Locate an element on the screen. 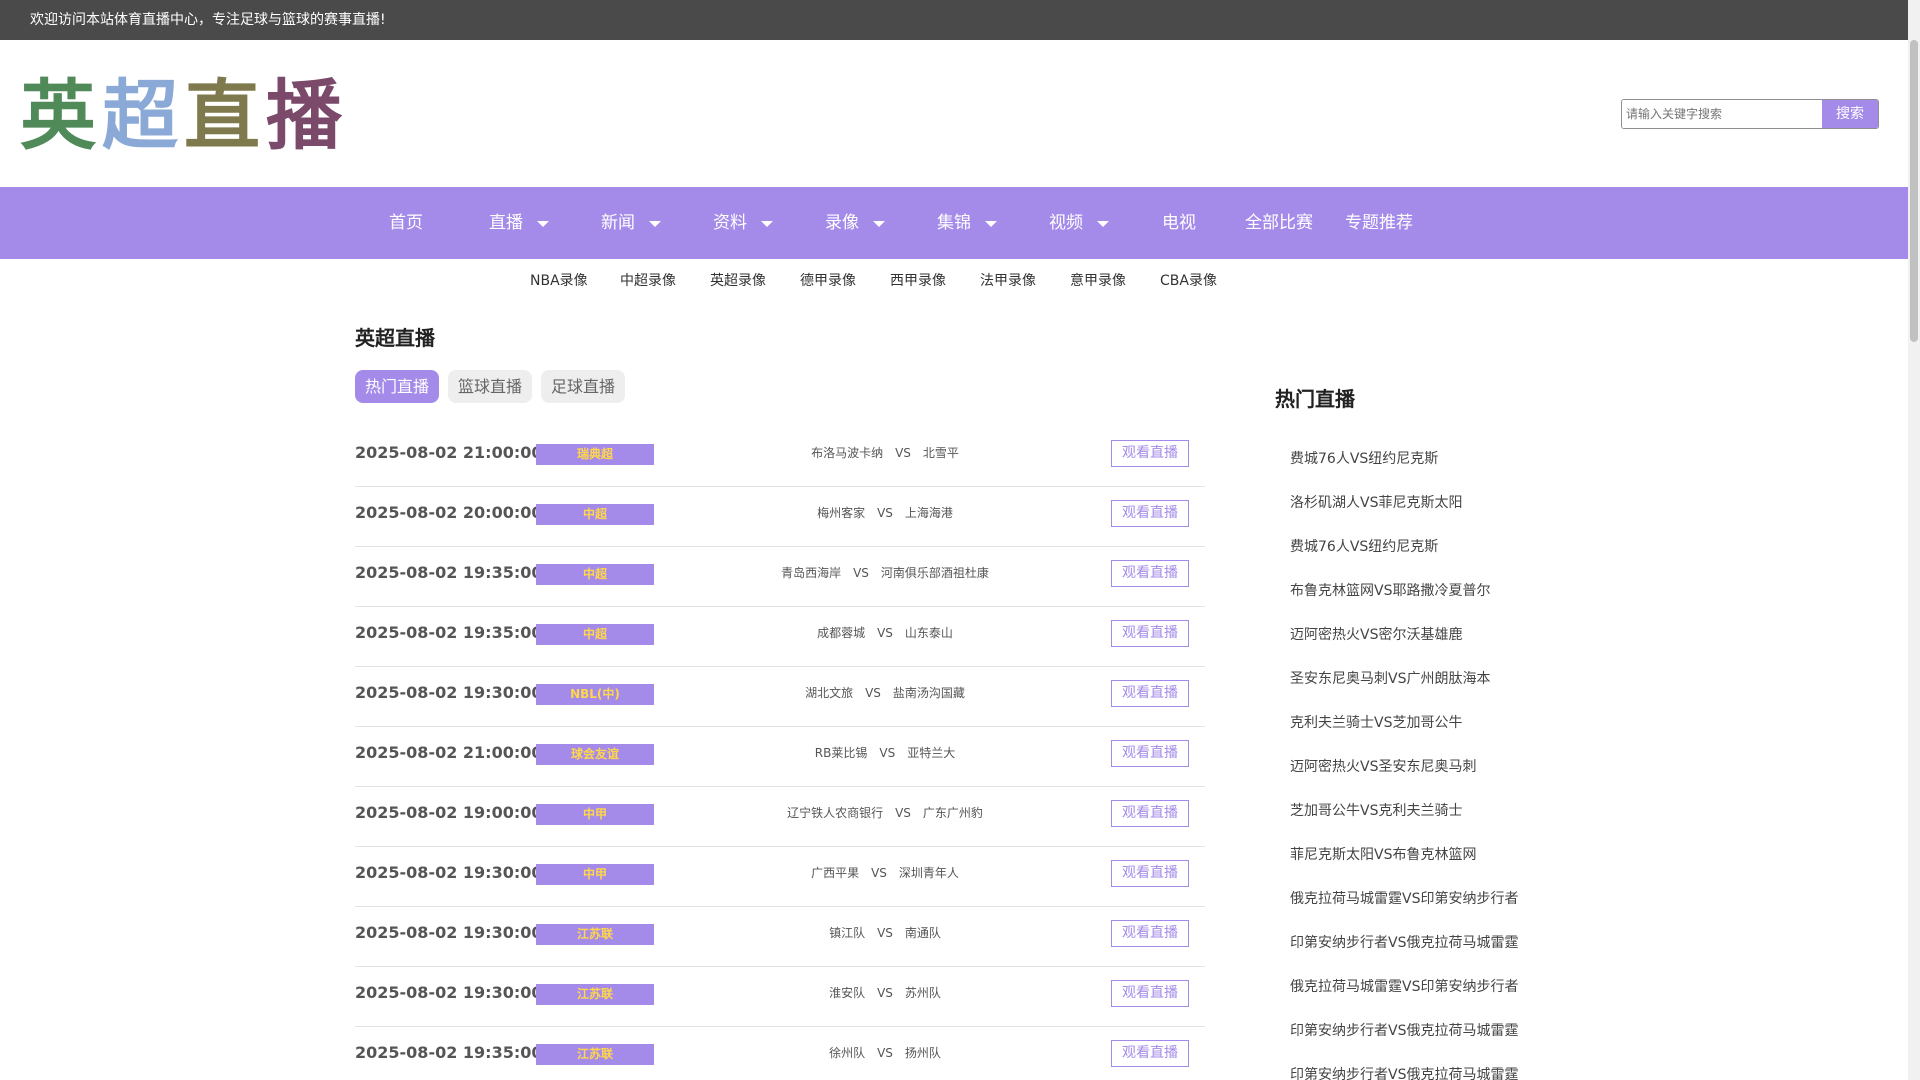  subnav-link: CBA录像 is located at coordinates (1188, 280).